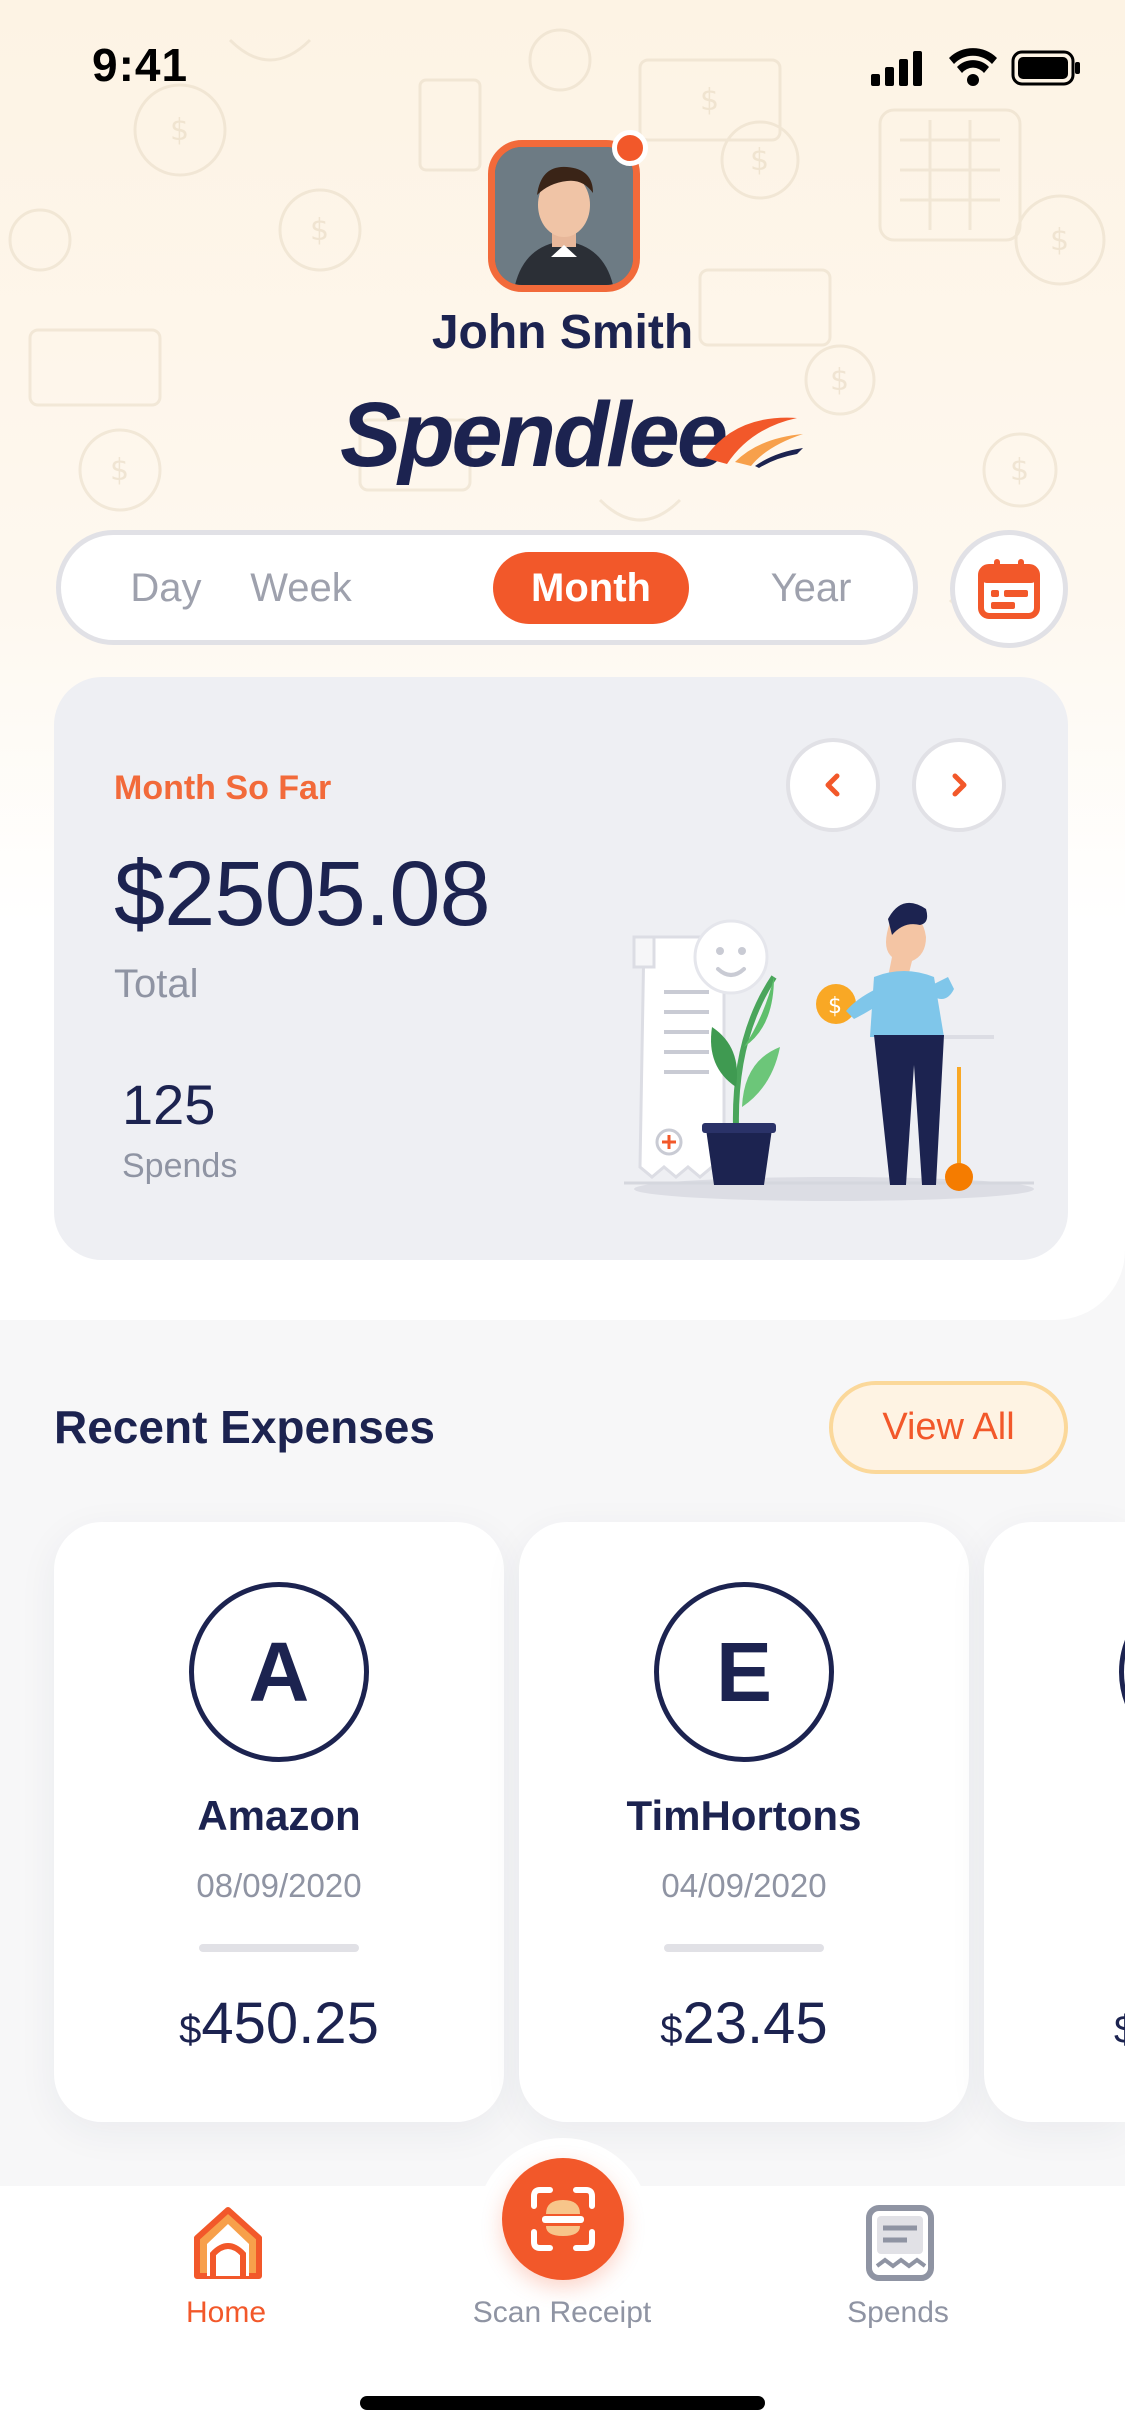 The image size is (1125, 2436). Describe the element at coordinates (279, 1815) in the screenshot. I see `merchant-name: Amazon` at that location.